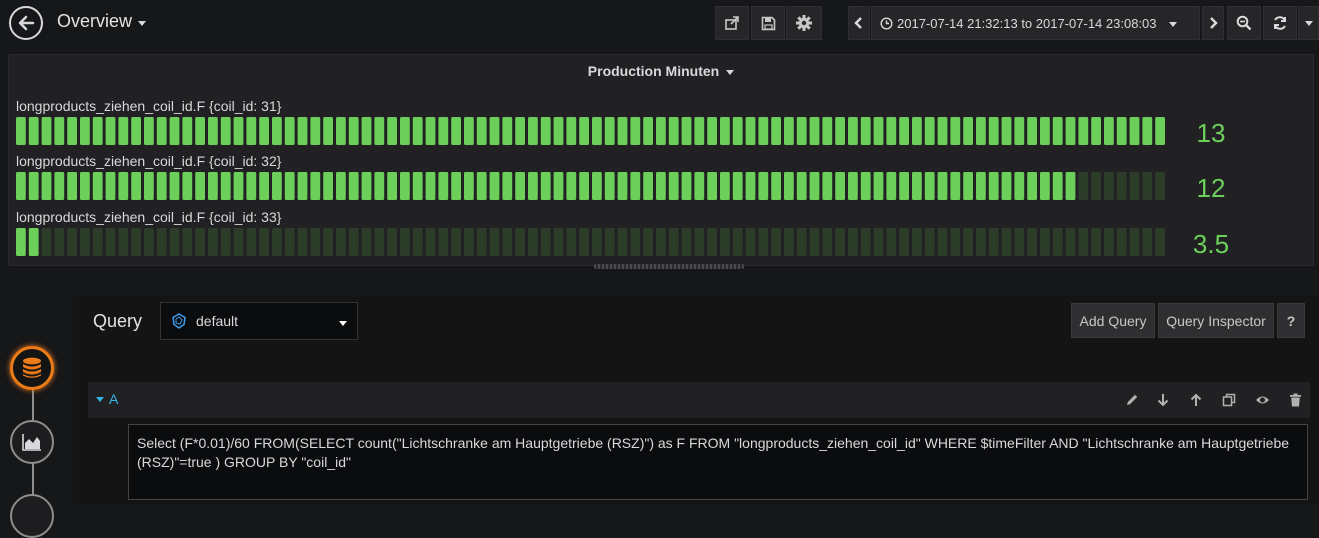 This screenshot has width=1319, height=538. I want to click on eye-icon, so click(1262, 400).